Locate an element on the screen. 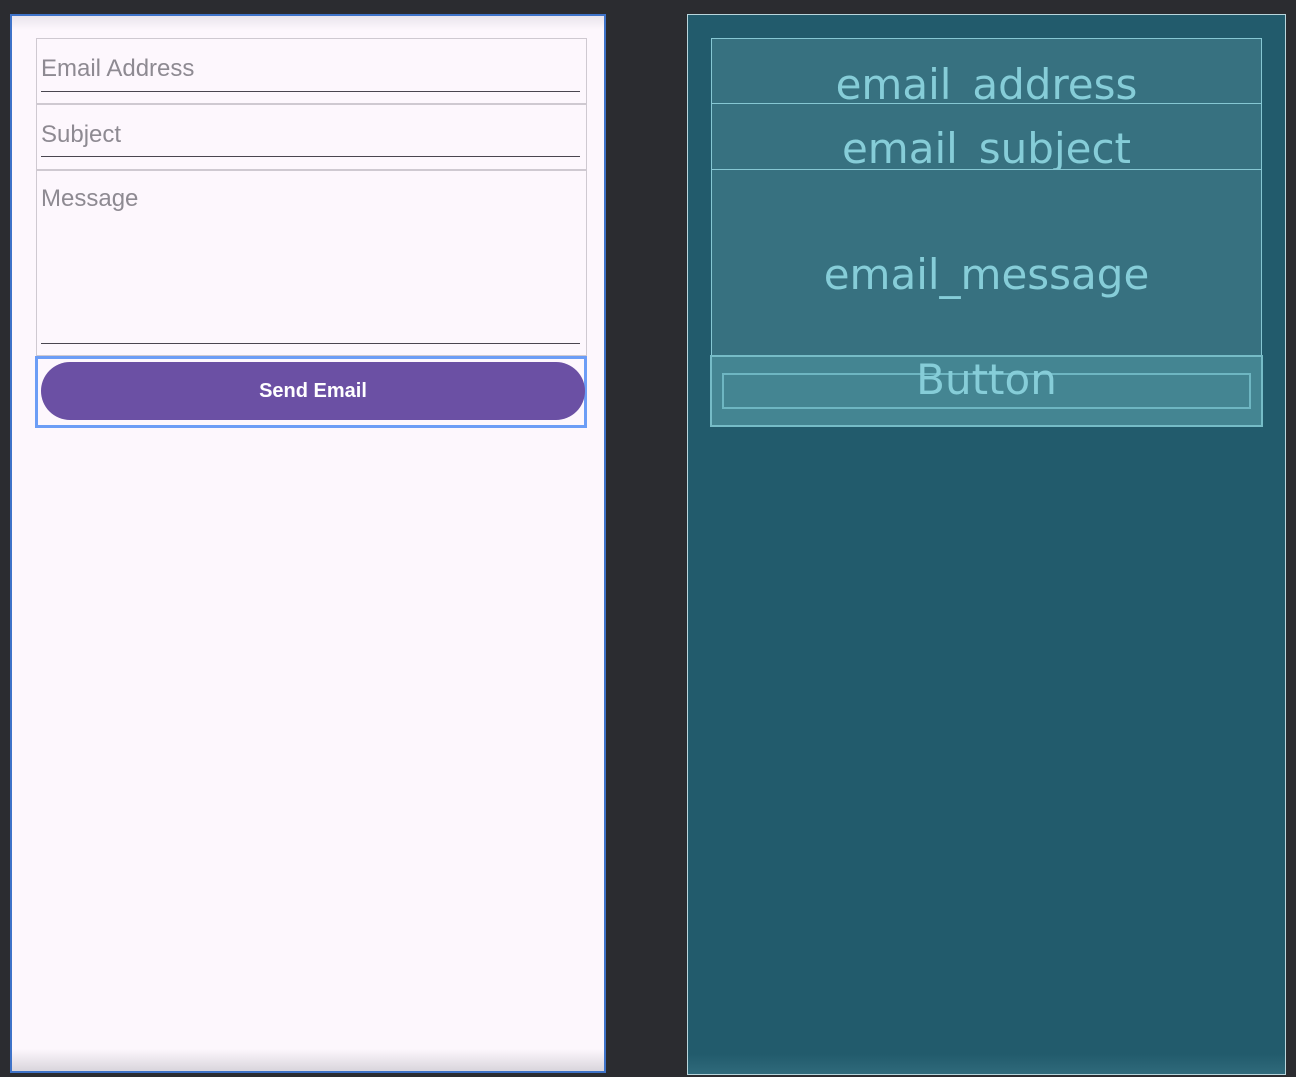  message-input is located at coordinates (310, 260).